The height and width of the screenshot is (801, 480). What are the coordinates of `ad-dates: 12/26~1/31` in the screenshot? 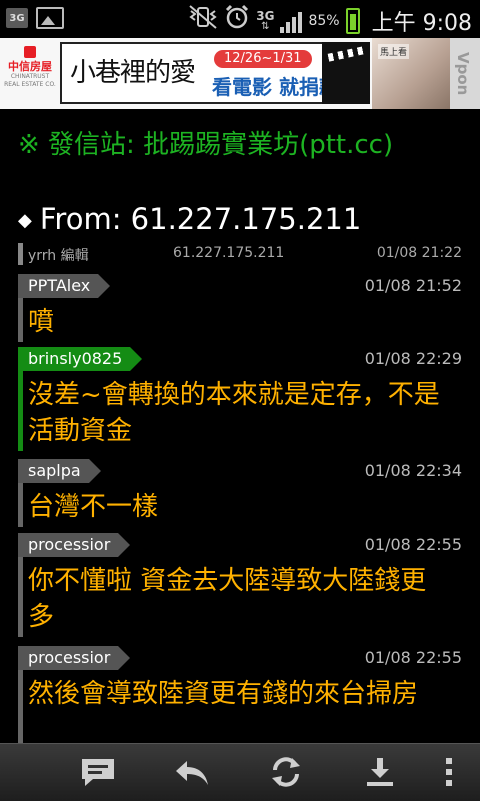 It's located at (263, 59).